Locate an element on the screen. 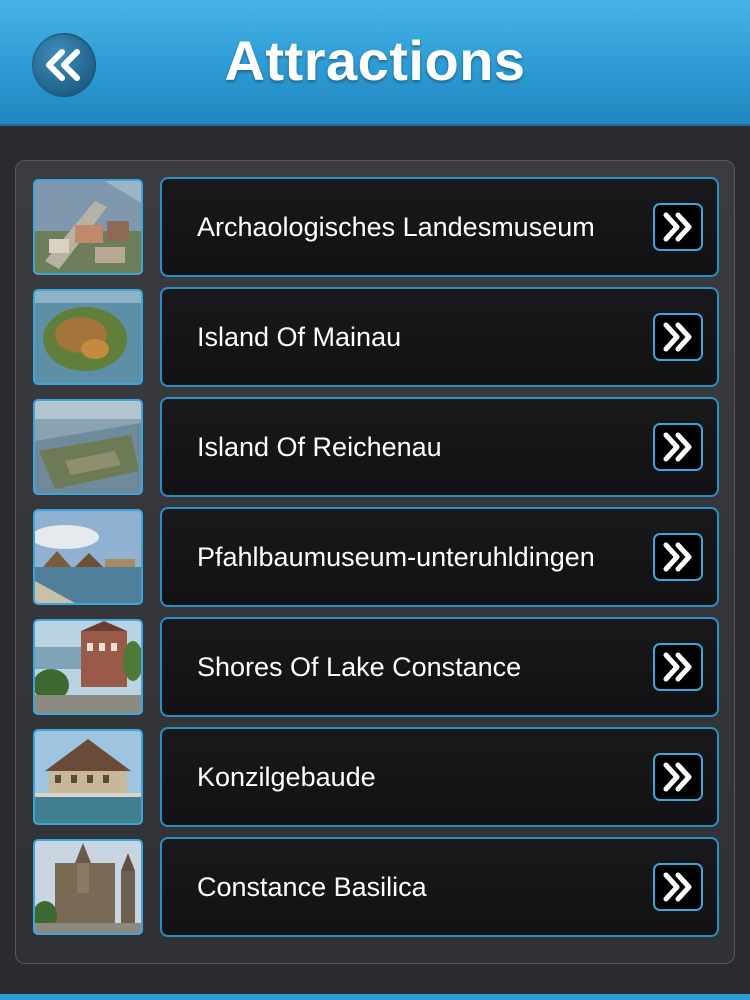 This screenshot has height=1000, width=750. attraction-label: Shores Of Lake Constance is located at coordinates (359, 667).